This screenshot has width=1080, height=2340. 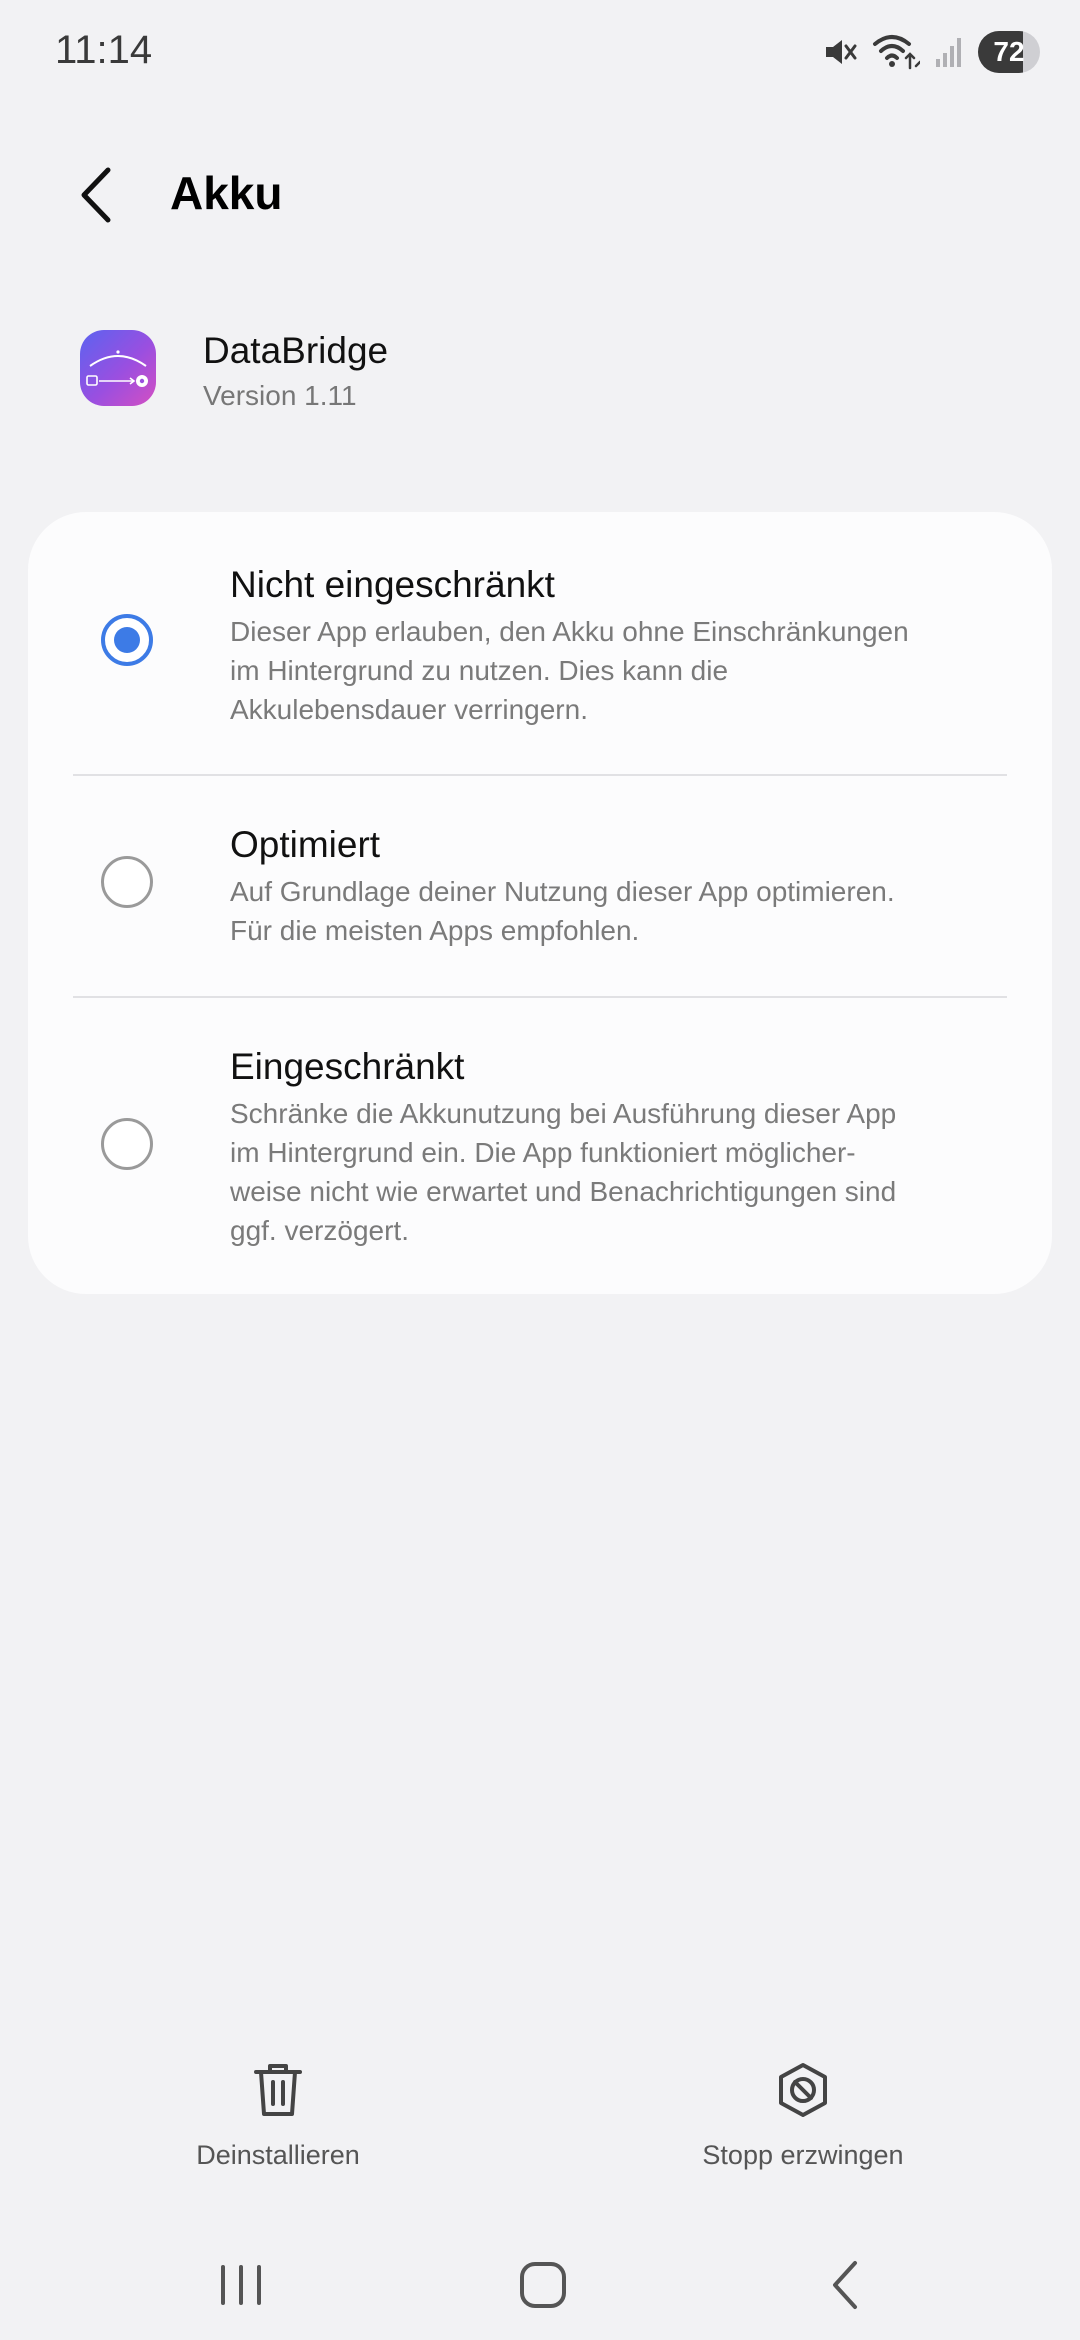 What do you see at coordinates (896, 52) in the screenshot?
I see `wifi-icon` at bounding box center [896, 52].